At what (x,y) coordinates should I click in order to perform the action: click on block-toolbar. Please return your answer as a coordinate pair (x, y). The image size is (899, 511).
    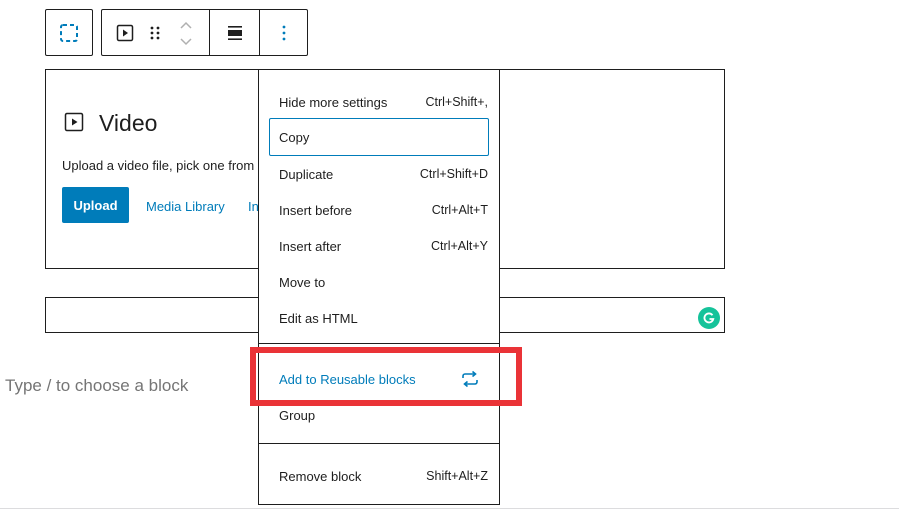
    Looking at the image, I should click on (204, 32).